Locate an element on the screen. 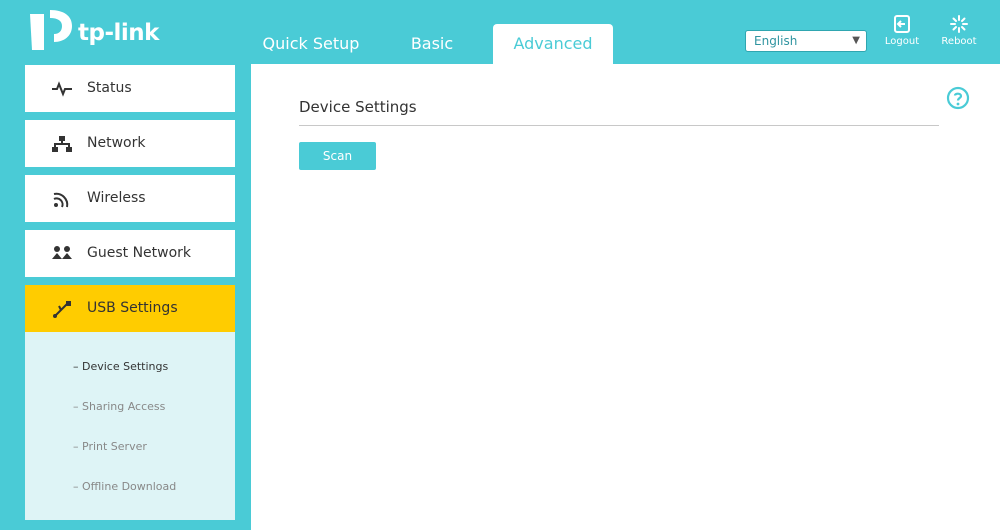  tp-link-logo-icon is located at coordinates (51, 30).